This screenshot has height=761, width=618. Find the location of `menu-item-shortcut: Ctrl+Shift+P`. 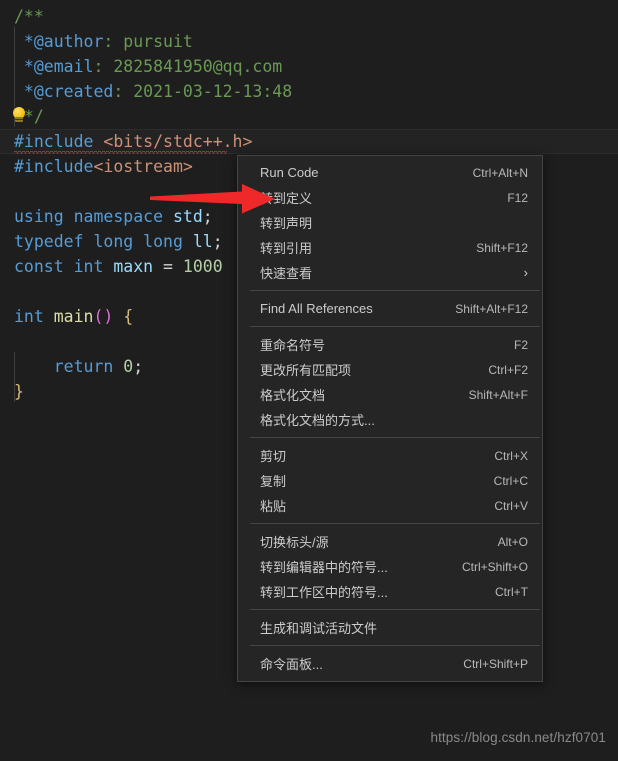

menu-item-shortcut: Ctrl+Shift+P is located at coordinates (495, 663).